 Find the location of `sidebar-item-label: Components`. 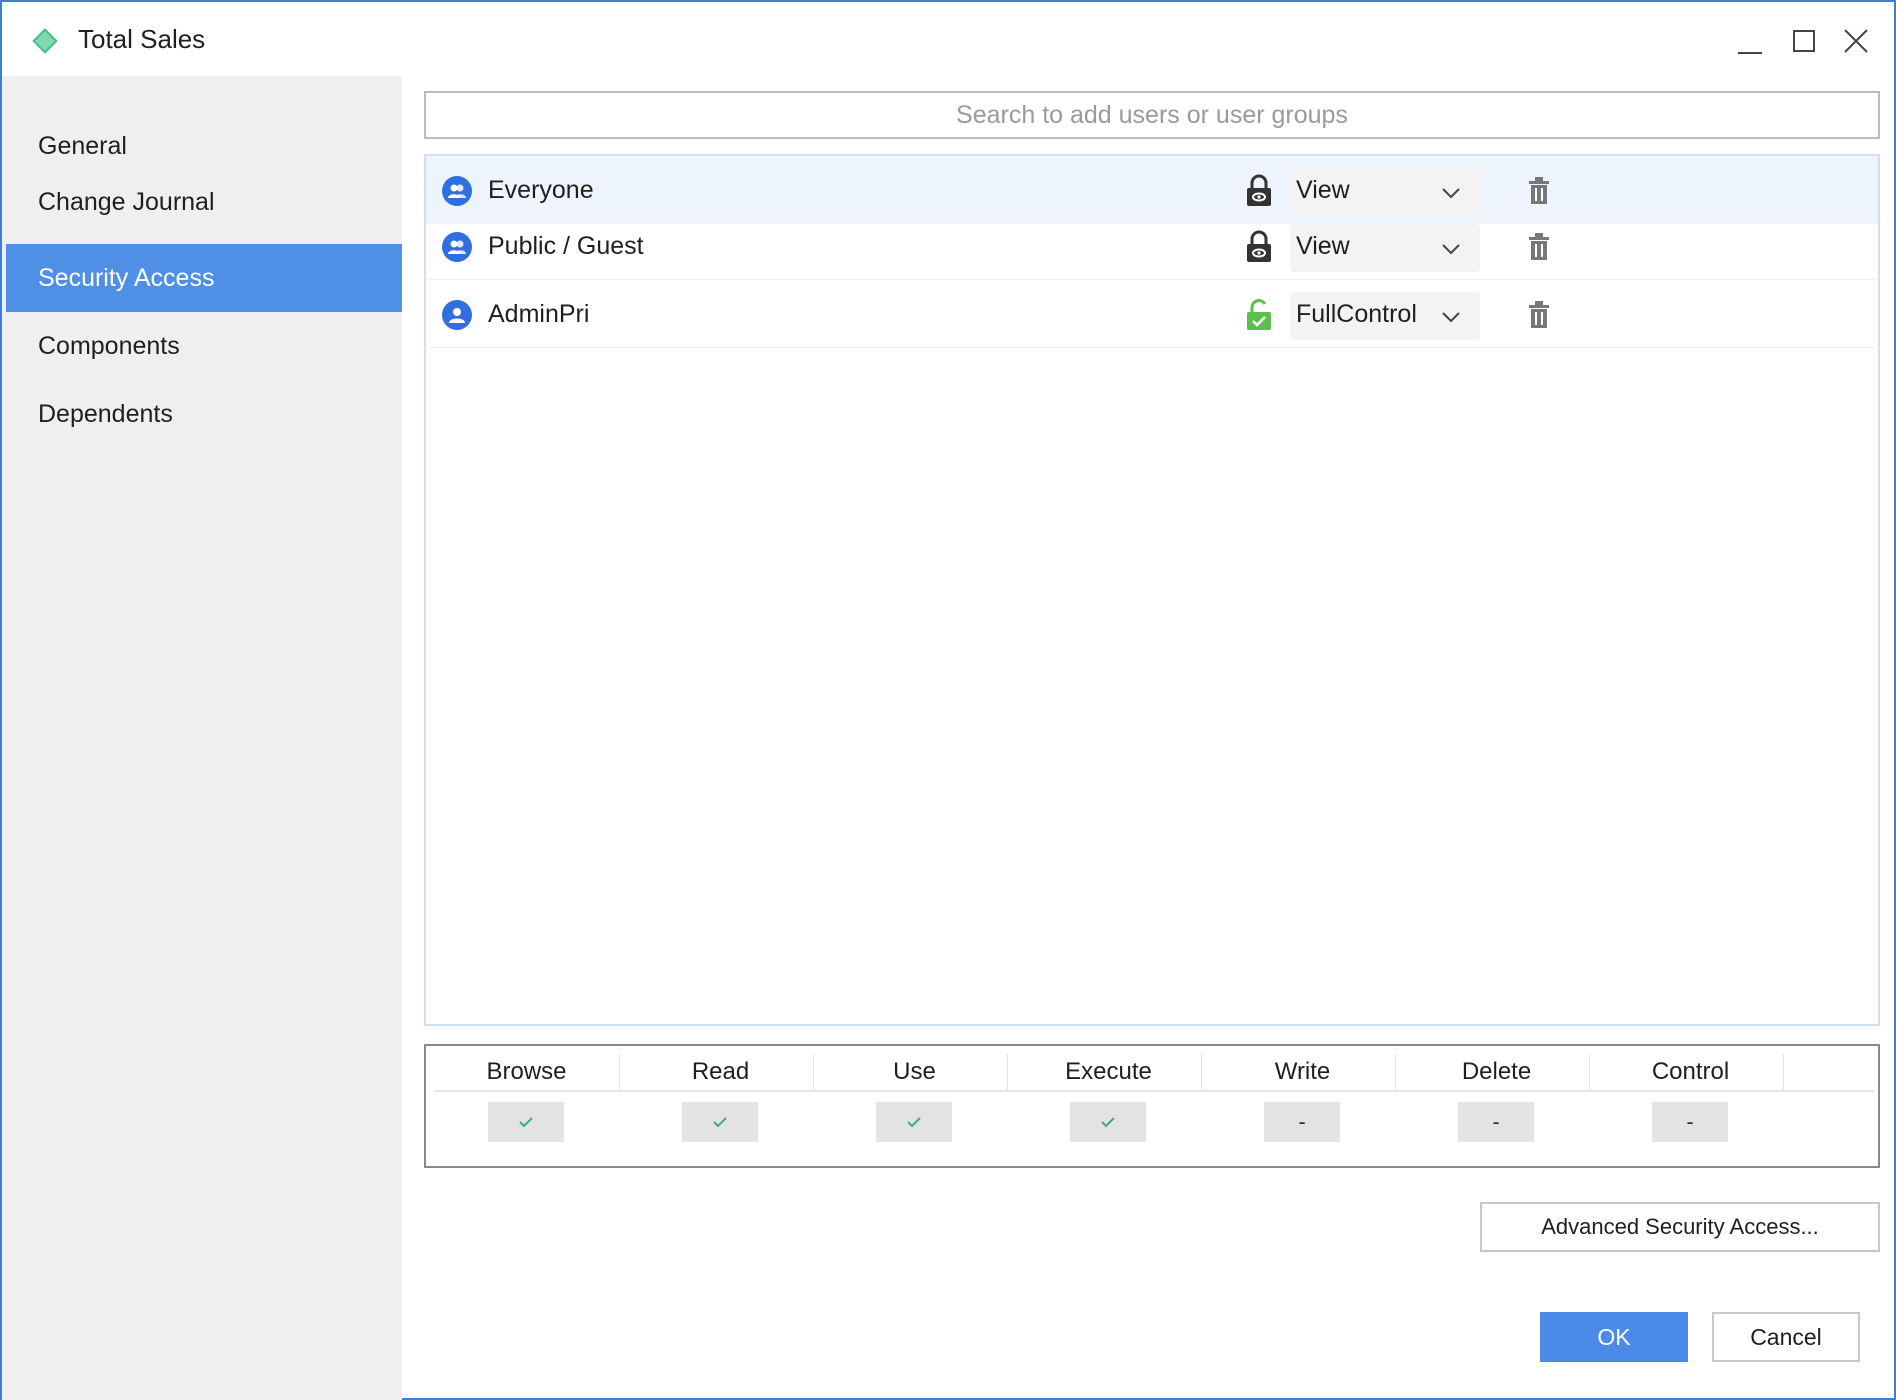

sidebar-item-label: Components is located at coordinates (109, 345).